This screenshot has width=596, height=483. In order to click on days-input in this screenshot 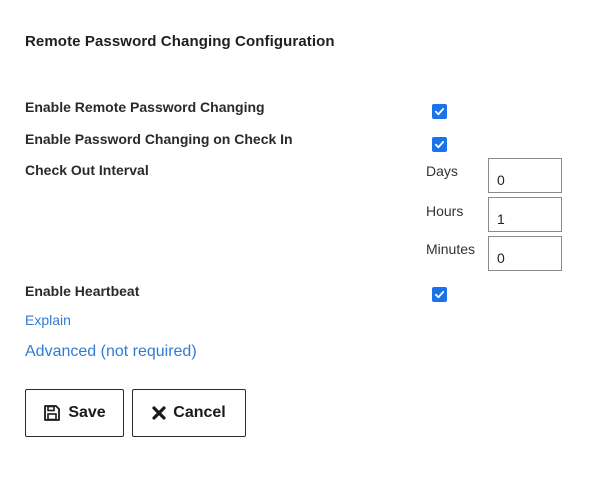, I will do `click(525, 175)`.